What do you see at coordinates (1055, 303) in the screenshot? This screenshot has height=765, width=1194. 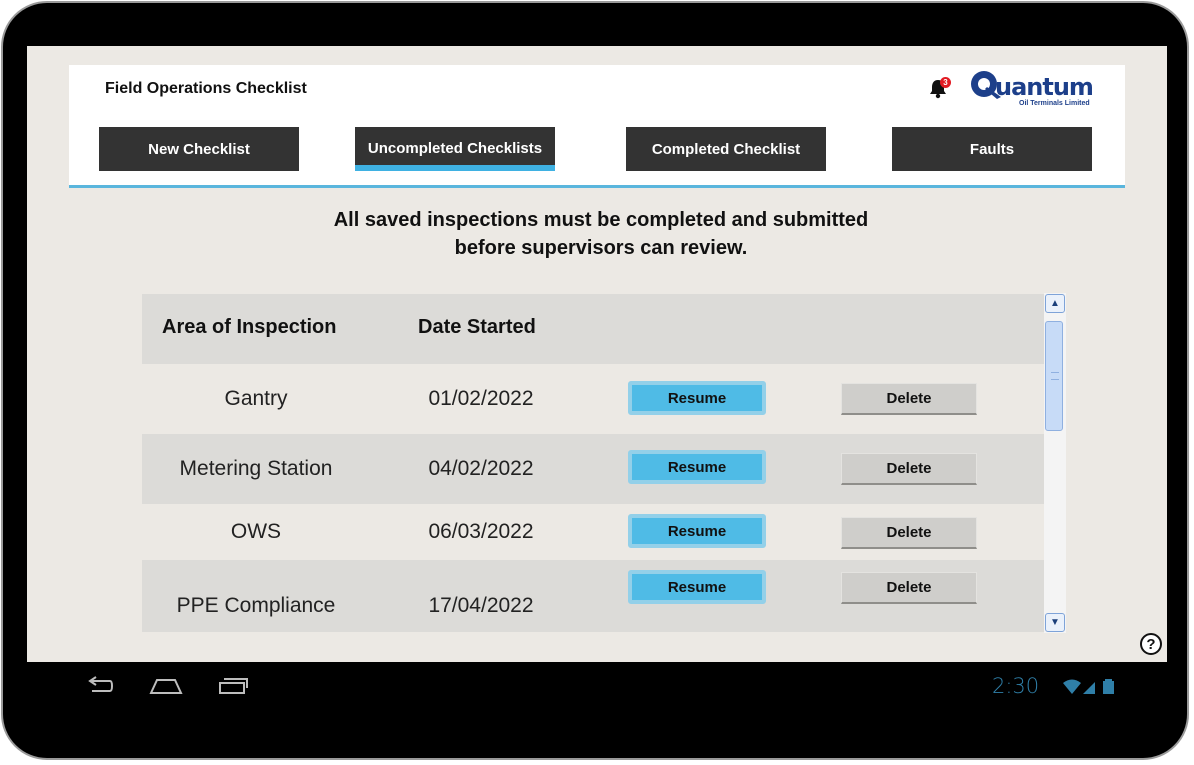 I see `scroll-up-icon: ▲` at bounding box center [1055, 303].